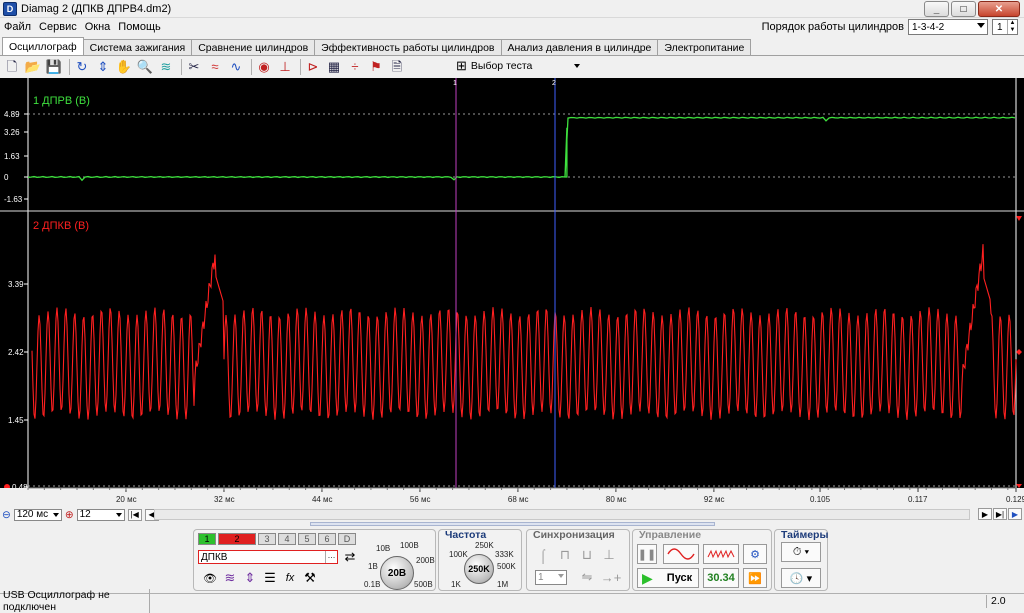 Image resolution: width=1024 pixels, height=613 pixels. What do you see at coordinates (290, 578) in the screenshot?
I see `function-icon: fx` at bounding box center [290, 578].